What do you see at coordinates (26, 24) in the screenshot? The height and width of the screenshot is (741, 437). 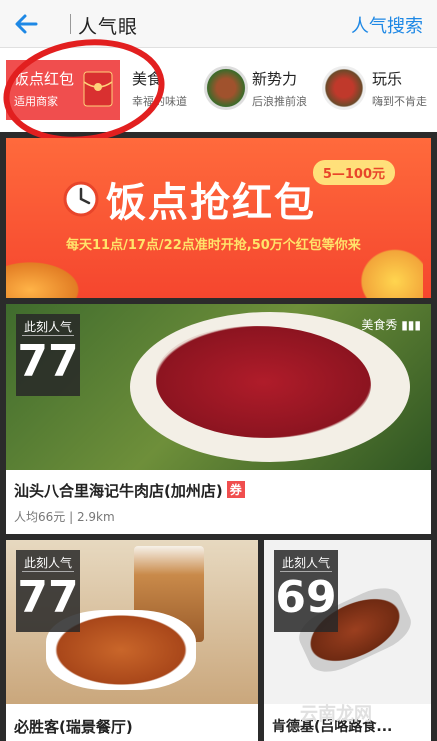 I see `back-arrow-icon` at bounding box center [26, 24].